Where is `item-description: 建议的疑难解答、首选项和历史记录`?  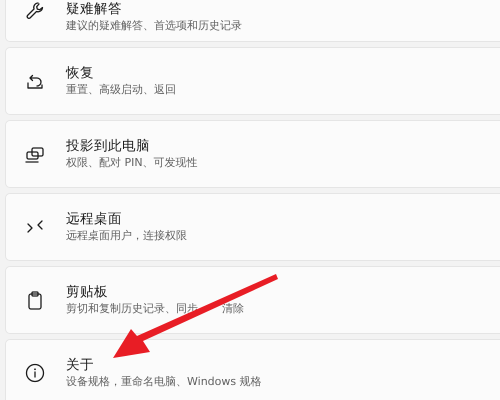 item-description: 建议的疑难解答、首选项和历史记录 is located at coordinates (154, 26).